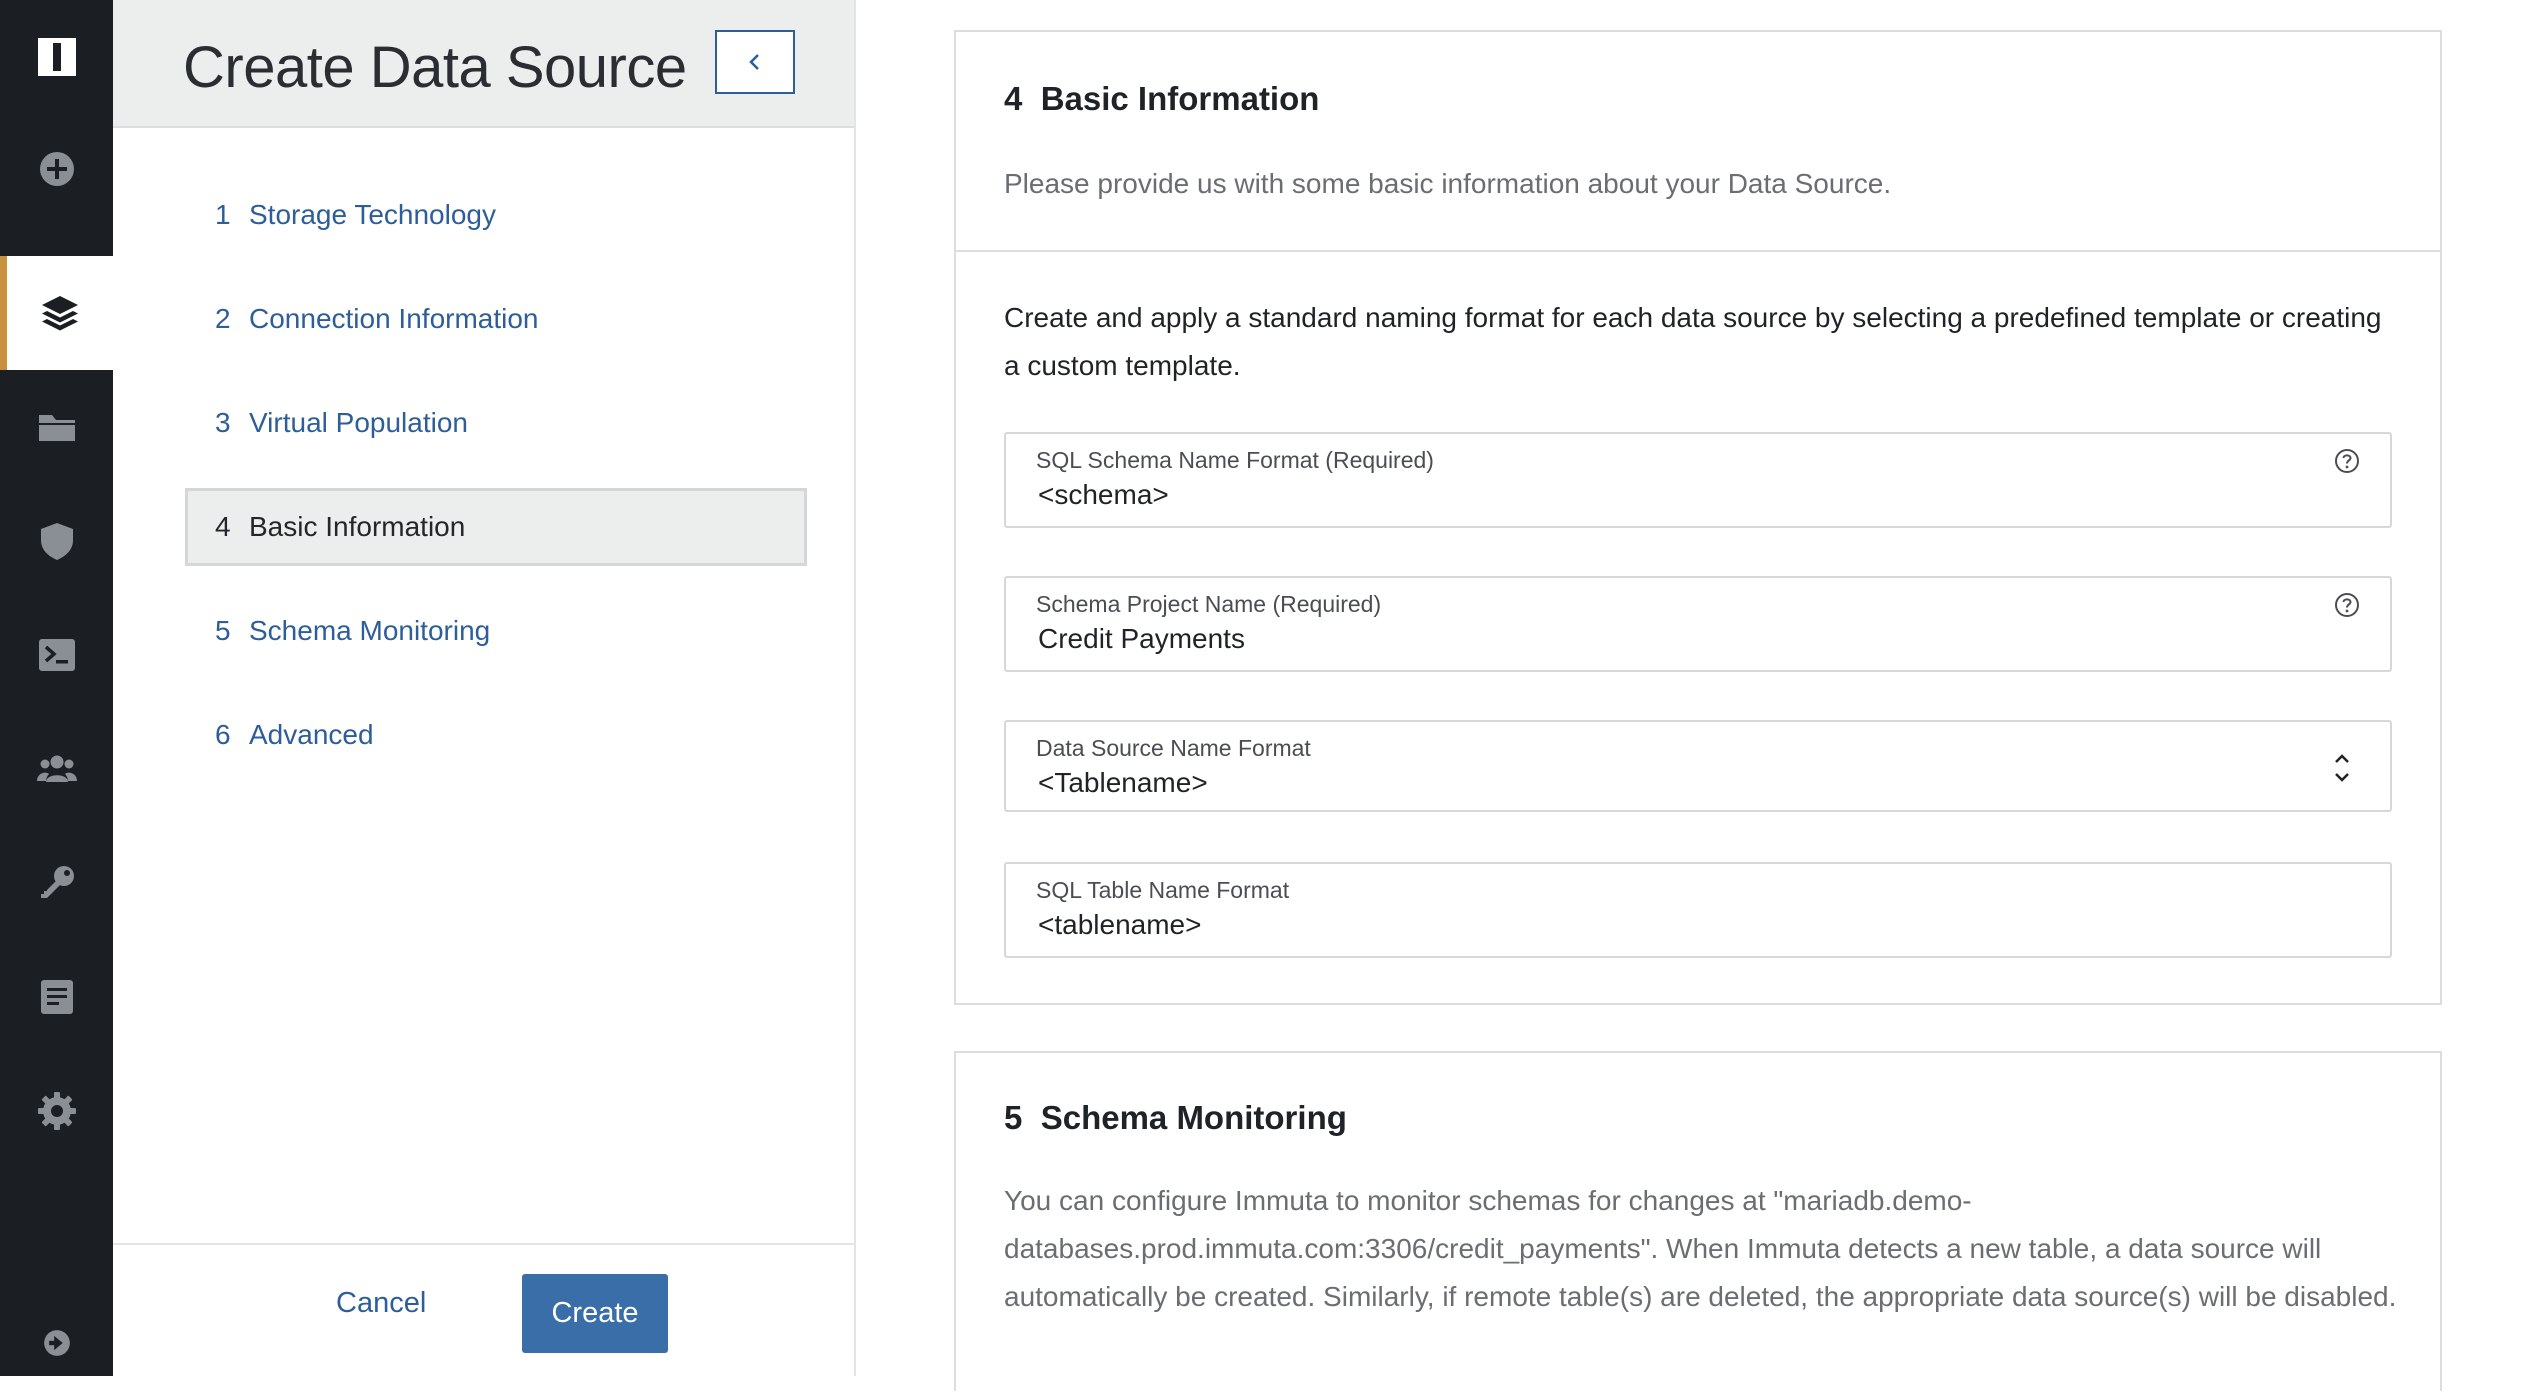 This screenshot has height=1400, width=2525. What do you see at coordinates (358, 422) in the screenshot?
I see `step-label: Virtual Population` at bounding box center [358, 422].